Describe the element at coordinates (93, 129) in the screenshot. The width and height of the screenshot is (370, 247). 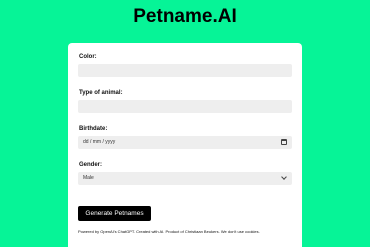
I see `birthdate-label: Birthdate:` at that location.